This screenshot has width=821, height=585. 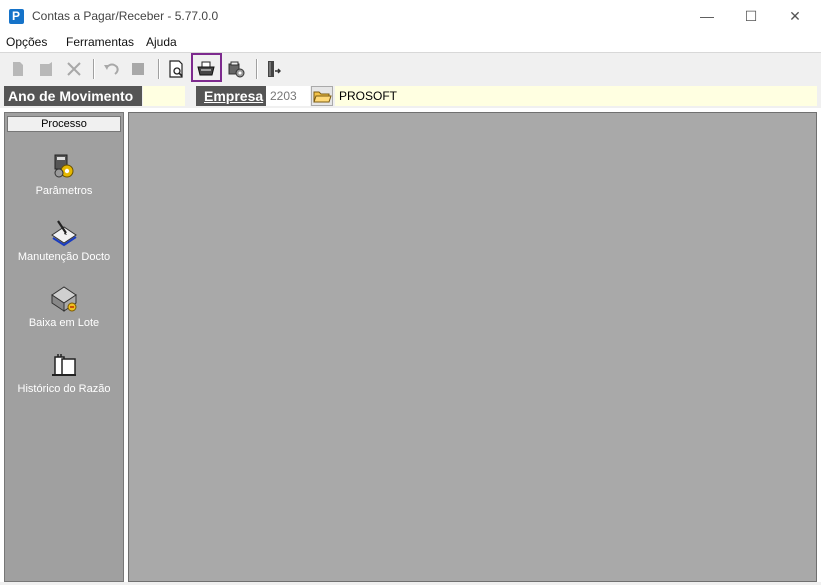 I want to click on menu-ferramentas: Ferramentas, so click(x=100, y=42).